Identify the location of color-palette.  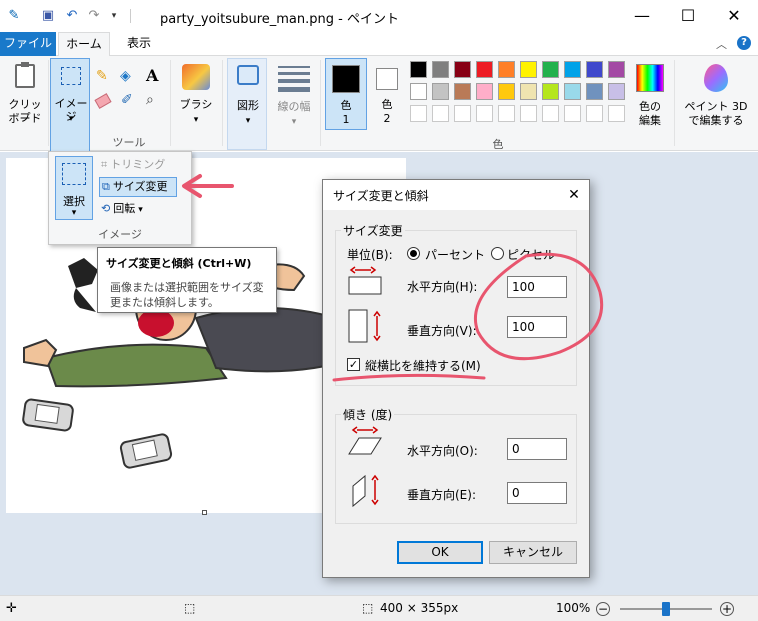
(520, 95).